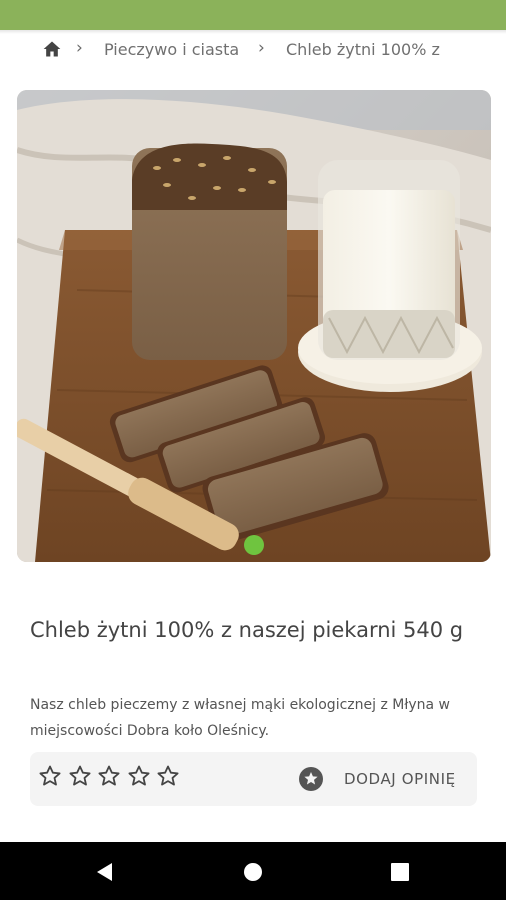  I want to click on add-review-label: DODAJ OPINIĘ, so click(400, 779).